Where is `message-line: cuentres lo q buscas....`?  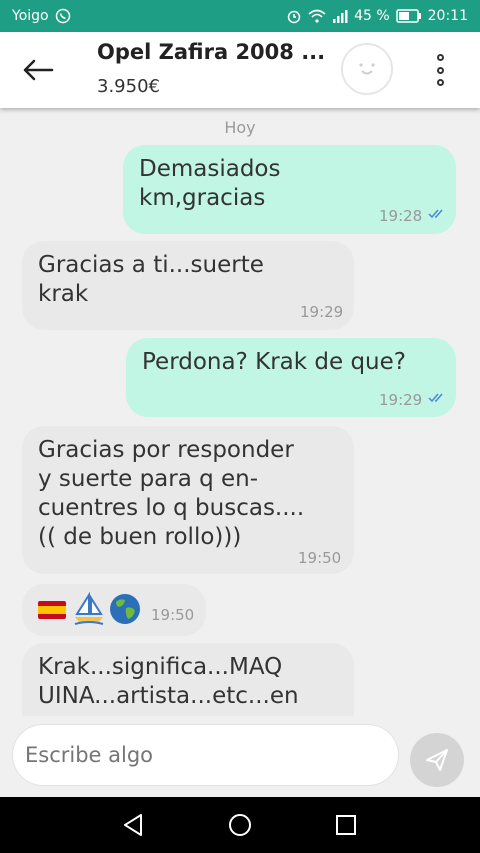
message-line: cuentres lo q buscas.... is located at coordinates (171, 508).